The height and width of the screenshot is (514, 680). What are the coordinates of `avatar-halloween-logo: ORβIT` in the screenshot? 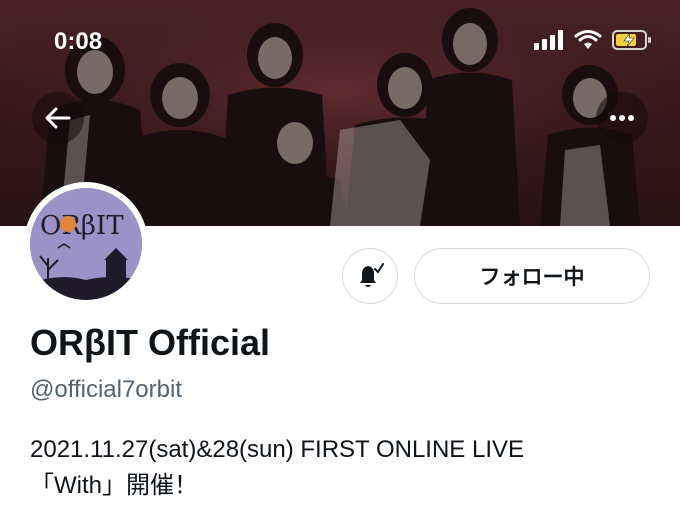 It's located at (86, 244).